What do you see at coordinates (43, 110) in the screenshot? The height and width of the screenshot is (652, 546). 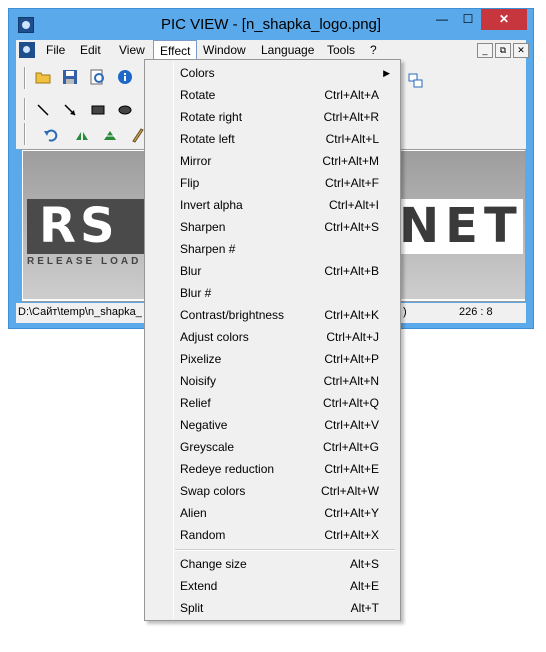 I see `line-icon` at bounding box center [43, 110].